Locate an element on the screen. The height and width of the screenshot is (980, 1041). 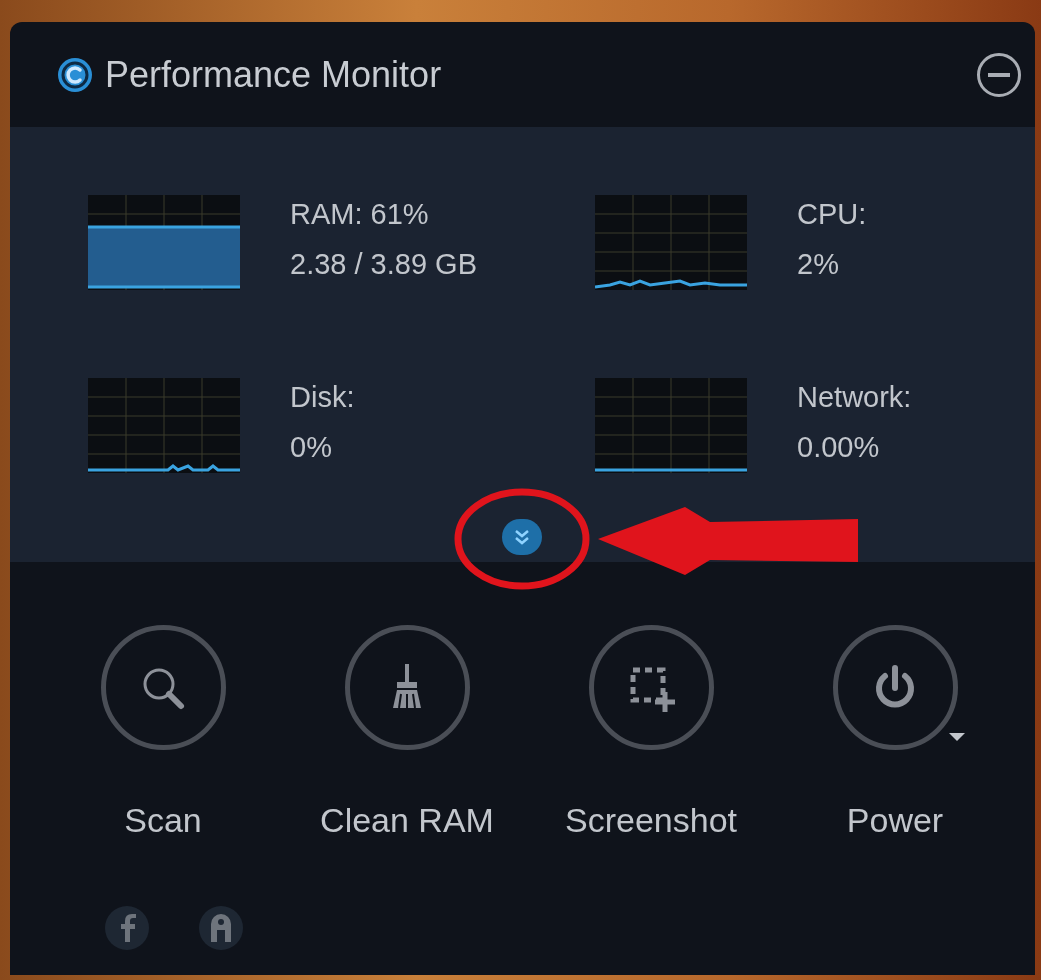
action-label: Clean RAM is located at coordinates (407, 820).